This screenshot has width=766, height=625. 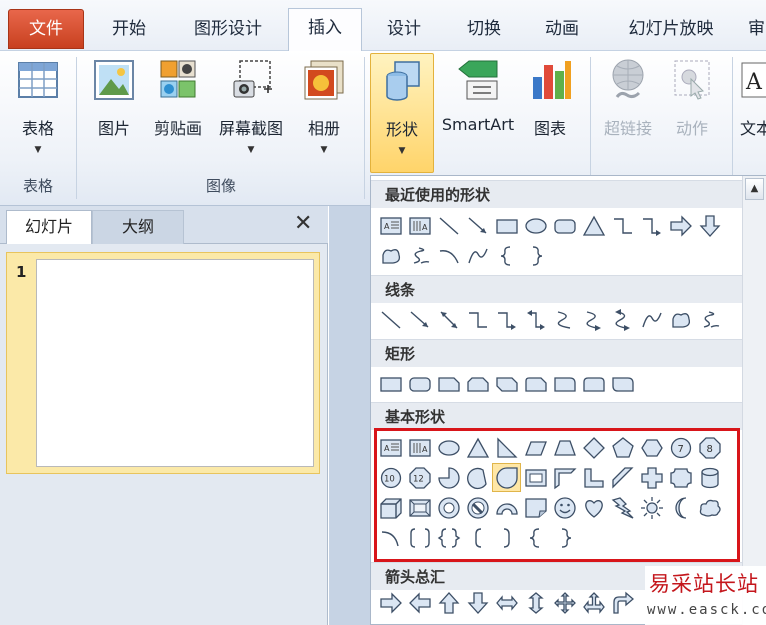 I want to click on ribbon-tabs: 文件 开始 图形设计 插入 设计 切换 动画 幻灯片放映 审, so click(x=383, y=25).